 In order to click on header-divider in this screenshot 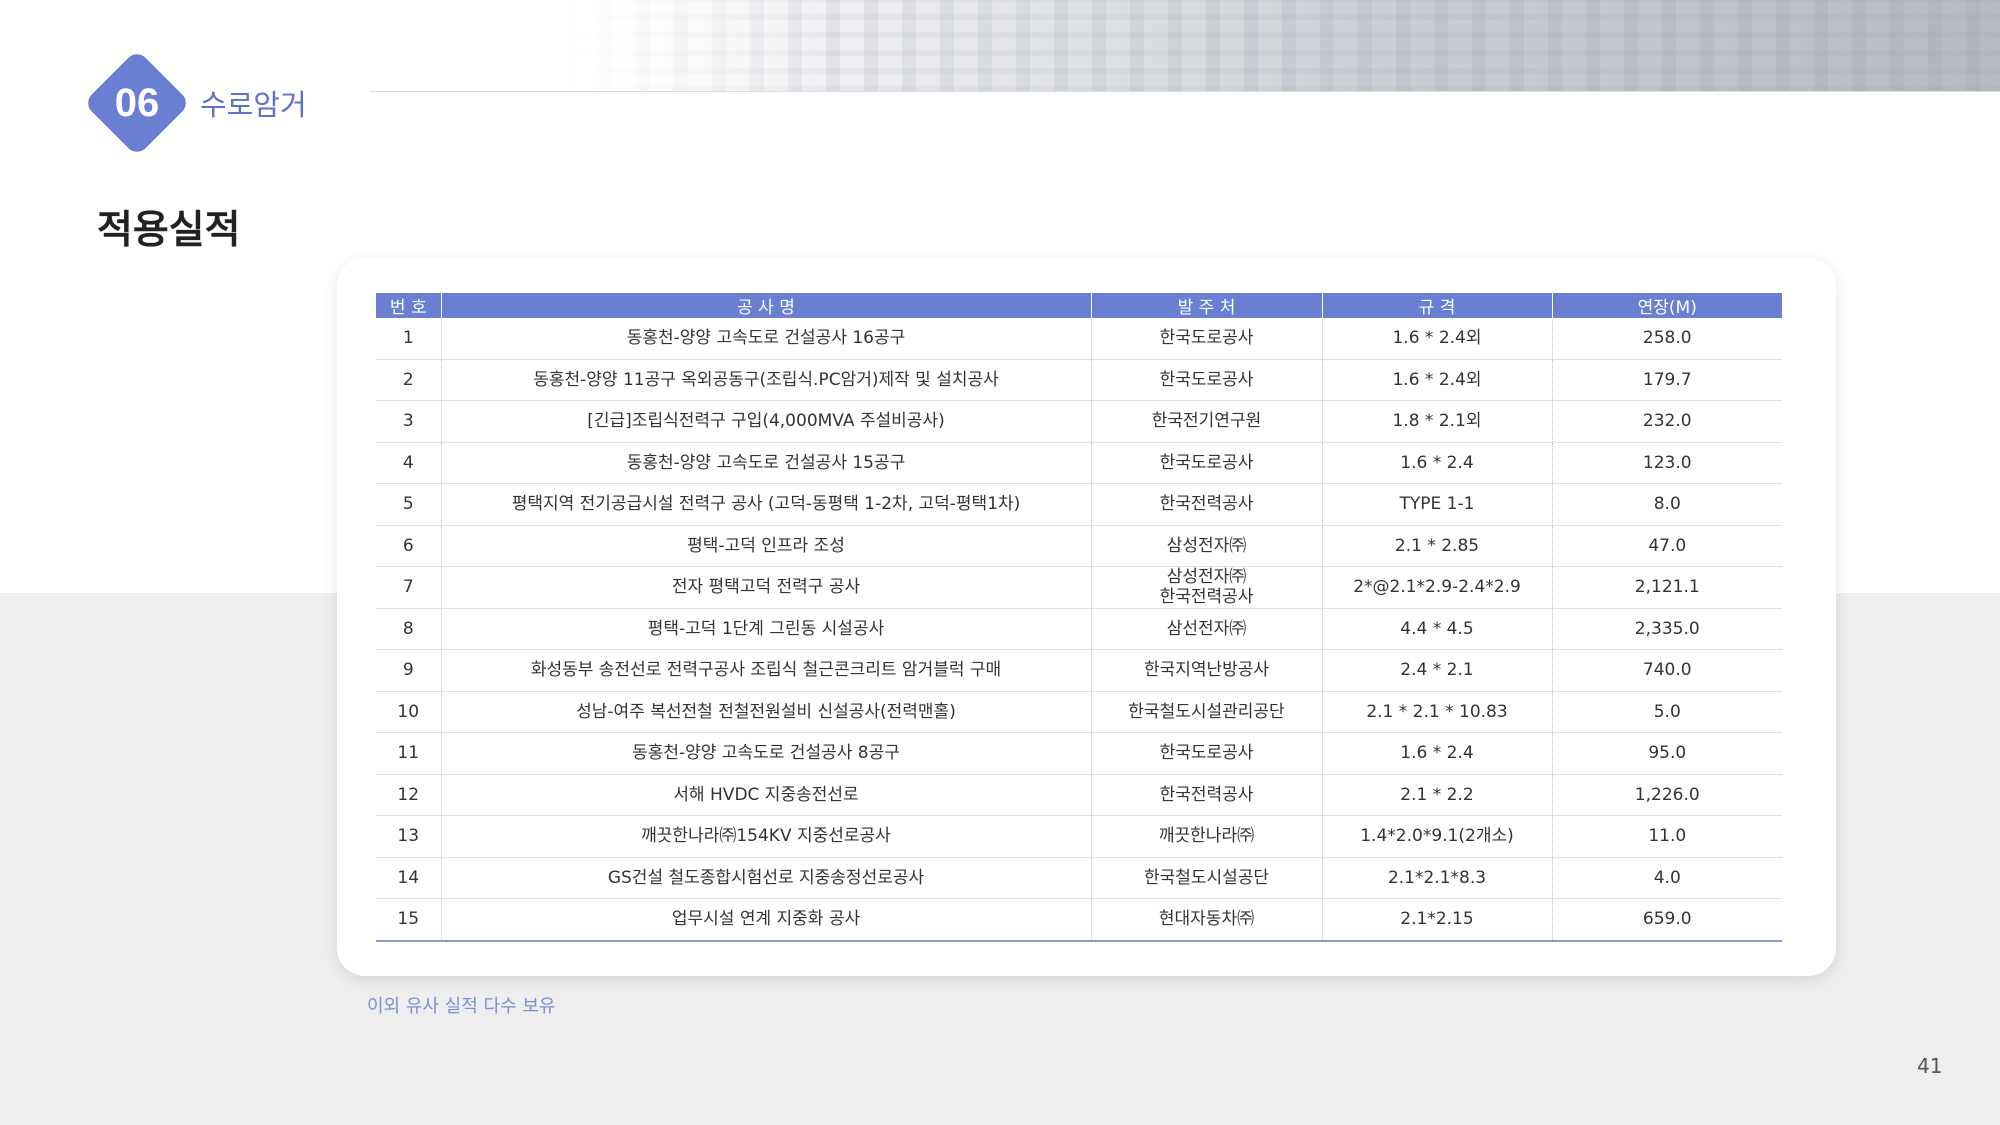, I will do `click(1185, 91)`.